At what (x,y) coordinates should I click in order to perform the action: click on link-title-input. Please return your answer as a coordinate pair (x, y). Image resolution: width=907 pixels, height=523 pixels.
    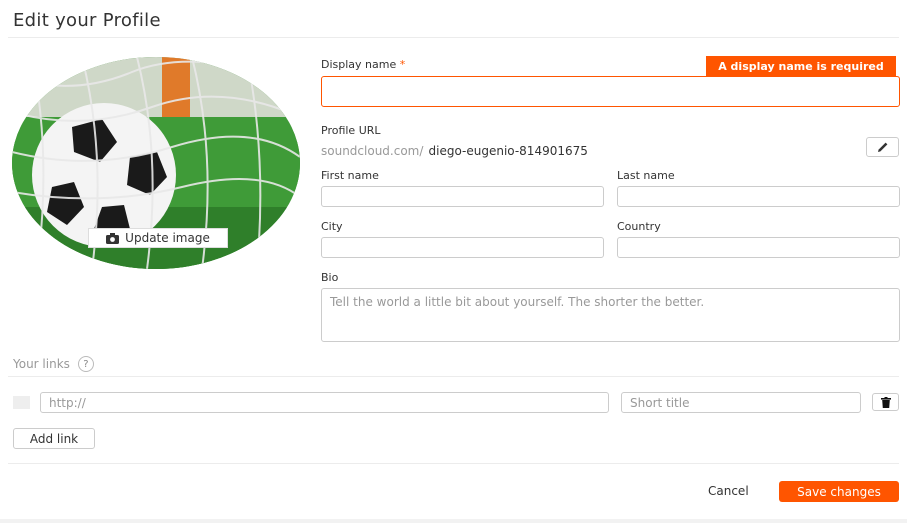
    Looking at the image, I should click on (741, 402).